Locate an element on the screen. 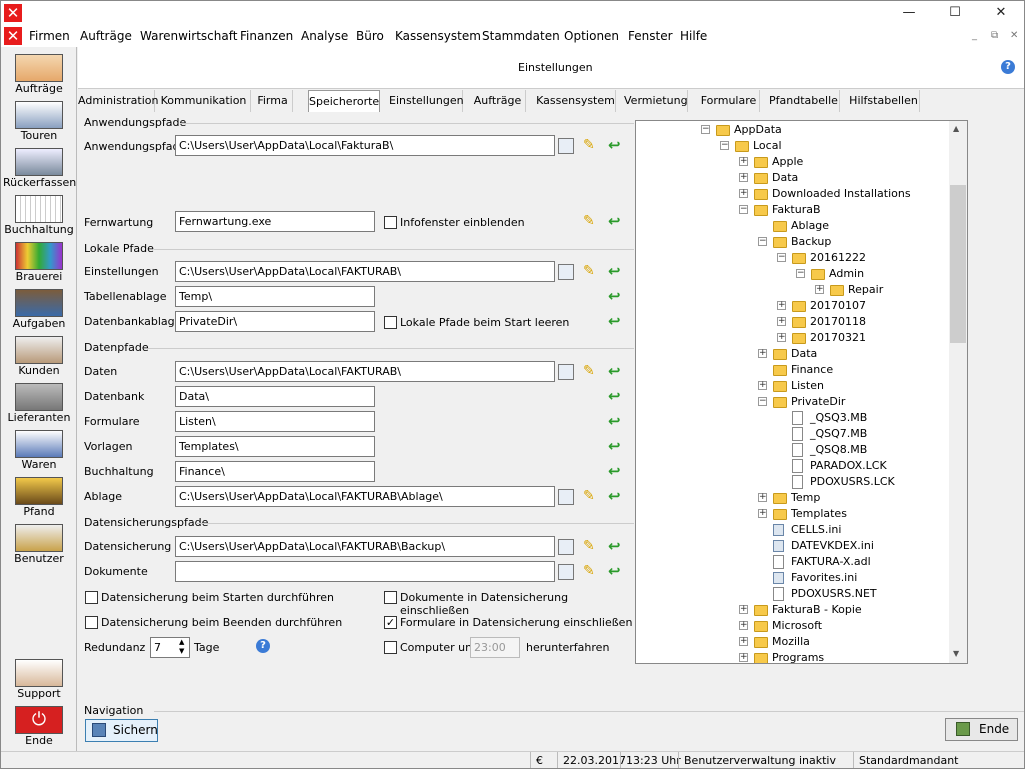  sidebar-item-support: Support is located at coordinates (39, 679).